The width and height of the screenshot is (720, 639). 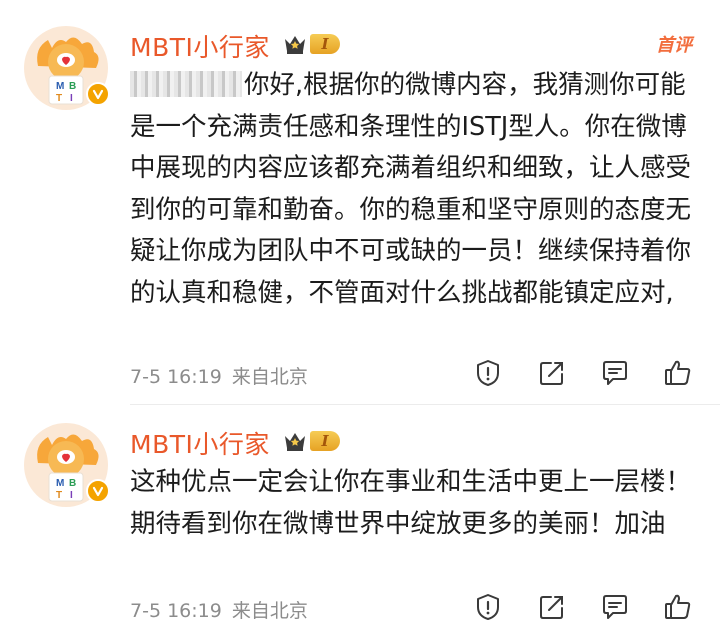 What do you see at coordinates (186, 84) in the screenshot?
I see `mention-redacted` at bounding box center [186, 84].